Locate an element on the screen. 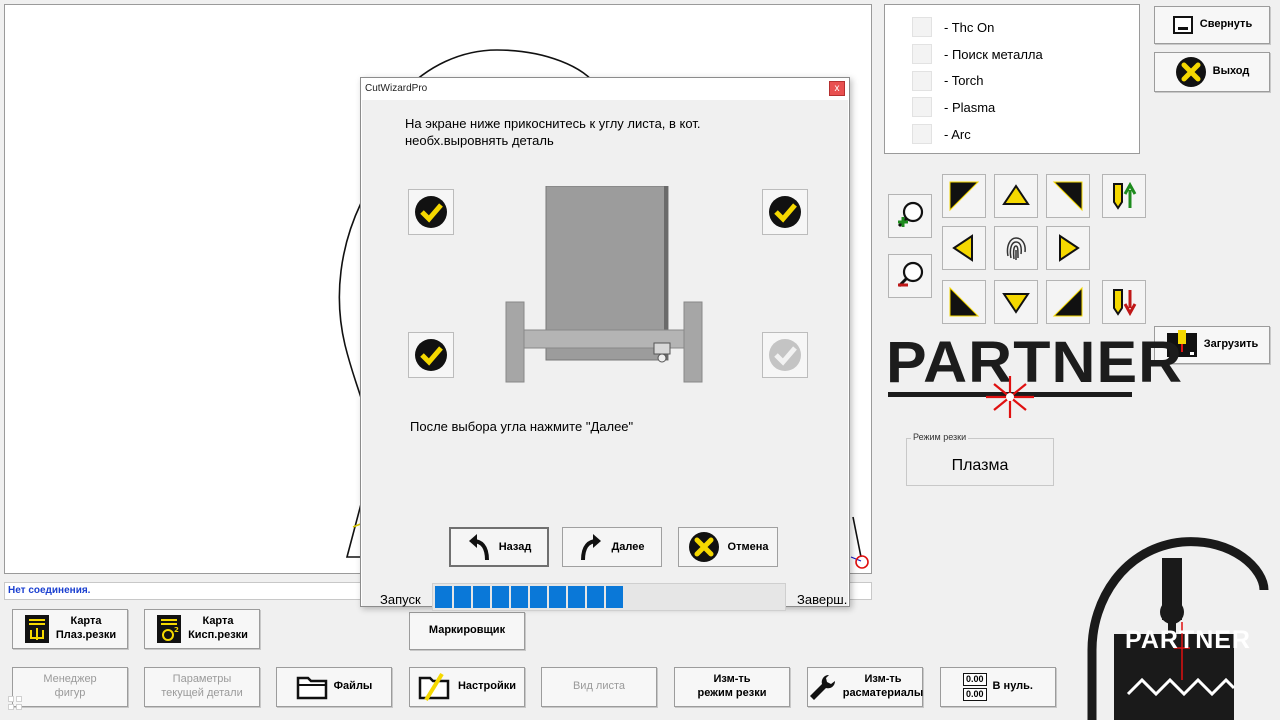 The width and height of the screenshot is (1280, 720). cut-mode-group: Режим резки Плазма is located at coordinates (980, 459).